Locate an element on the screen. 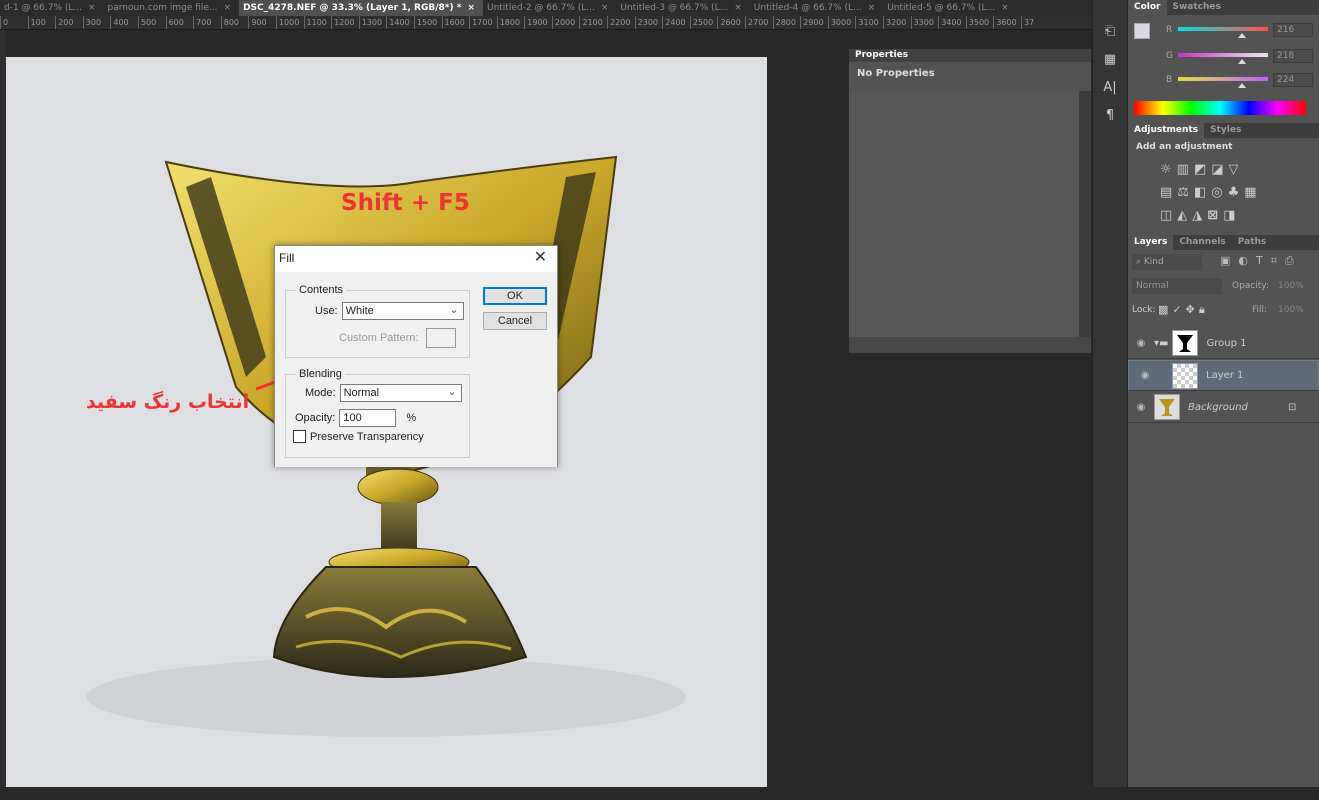 Image resolution: width=1319 pixels, height=800 pixels. vibrance-icon: ▽ is located at coordinates (1236, 169).